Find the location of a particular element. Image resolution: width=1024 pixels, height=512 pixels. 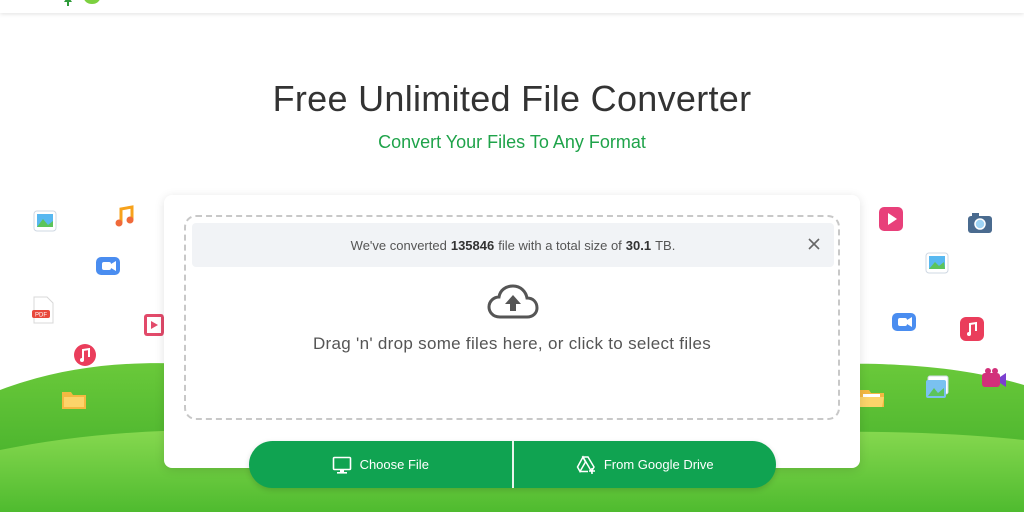

choose-file-button: Choose File is located at coordinates (380, 464).